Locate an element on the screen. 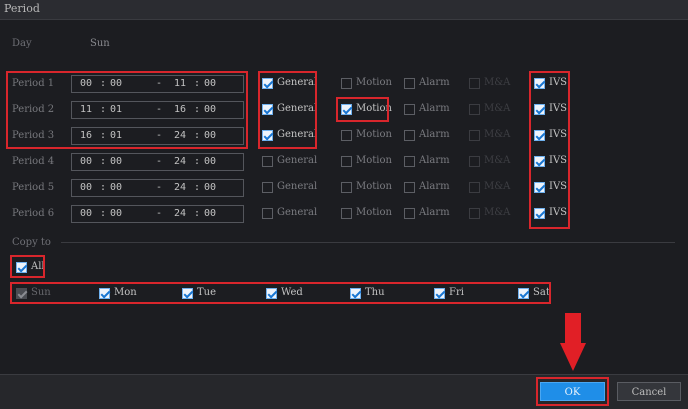 The width and height of the screenshot is (688, 409). down-arrow-icon is located at coordinates (573, 342).